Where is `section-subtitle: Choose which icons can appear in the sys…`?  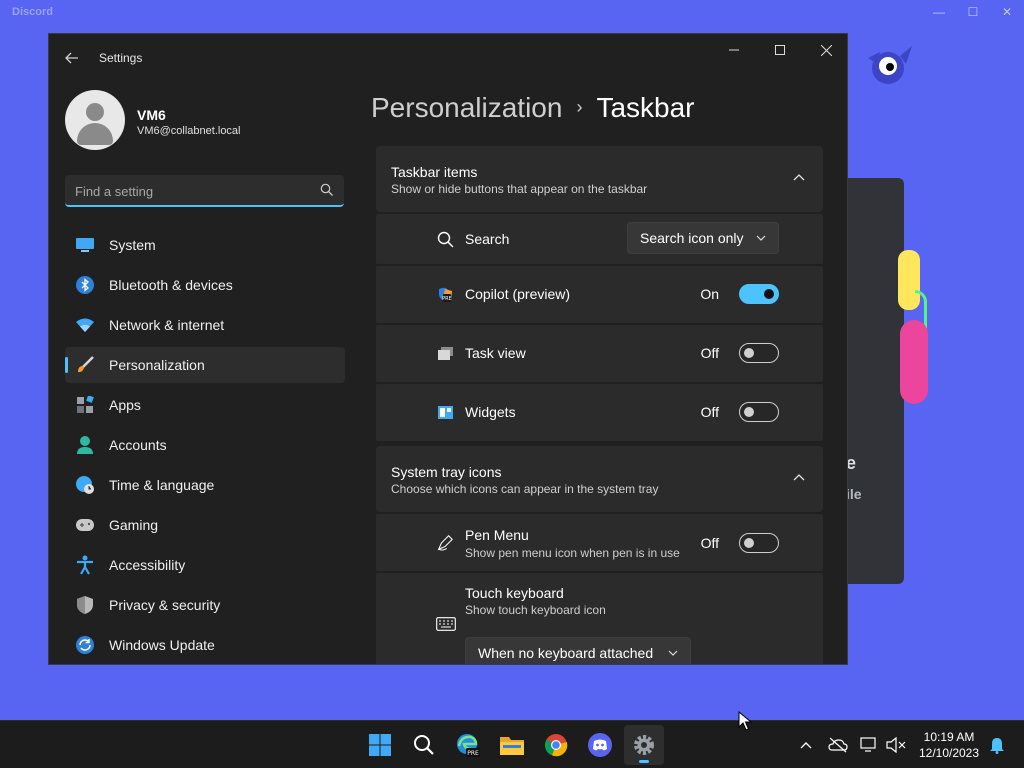 section-subtitle: Choose which icons can appear in the sys… is located at coordinates (525, 489).